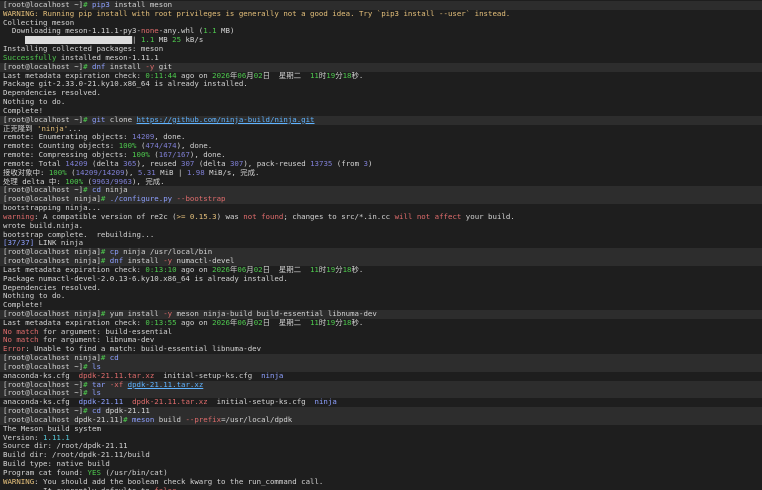 The image size is (762, 490). I want to click on text-segment: ), 完成., so click(148, 181).